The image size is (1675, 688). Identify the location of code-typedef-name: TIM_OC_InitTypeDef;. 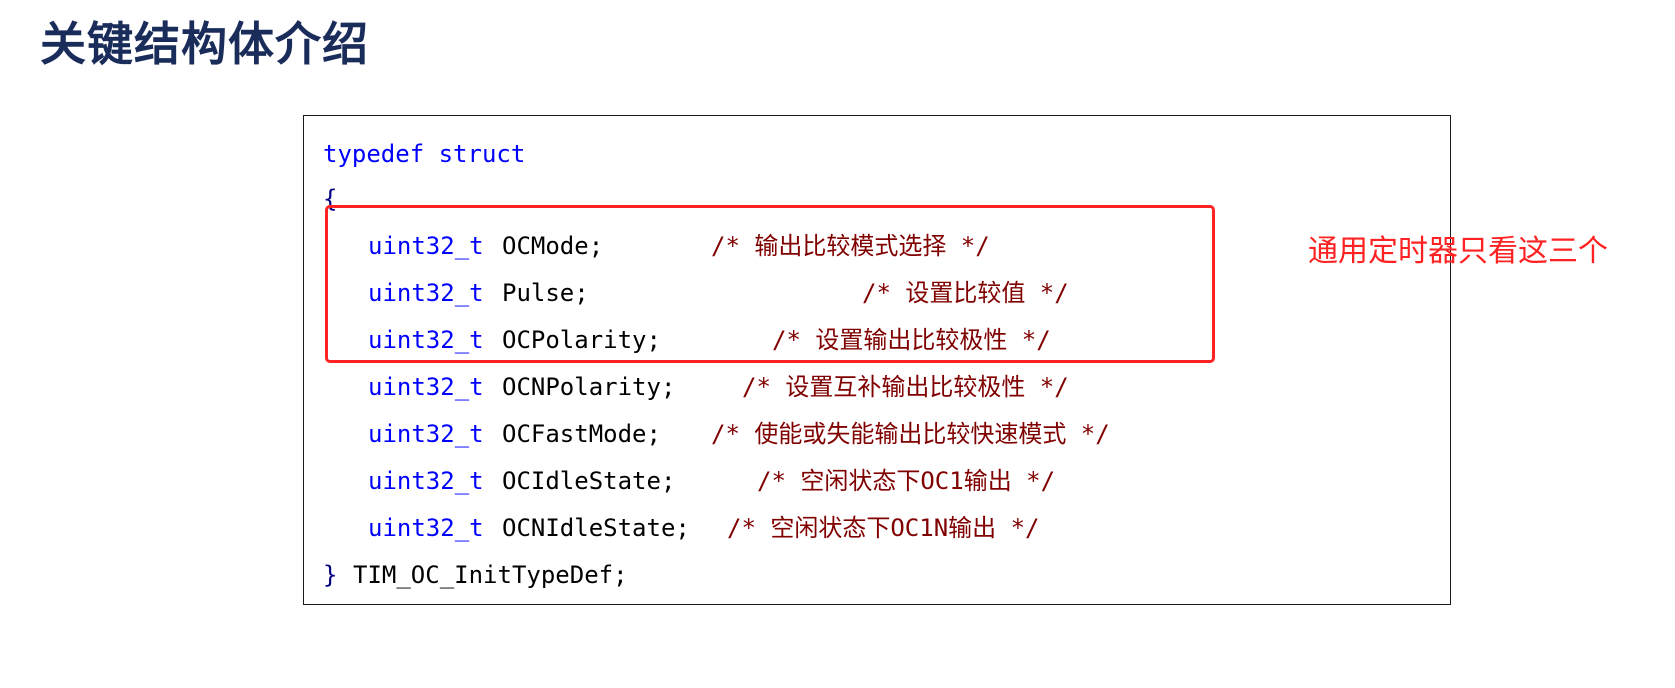
(490, 575).